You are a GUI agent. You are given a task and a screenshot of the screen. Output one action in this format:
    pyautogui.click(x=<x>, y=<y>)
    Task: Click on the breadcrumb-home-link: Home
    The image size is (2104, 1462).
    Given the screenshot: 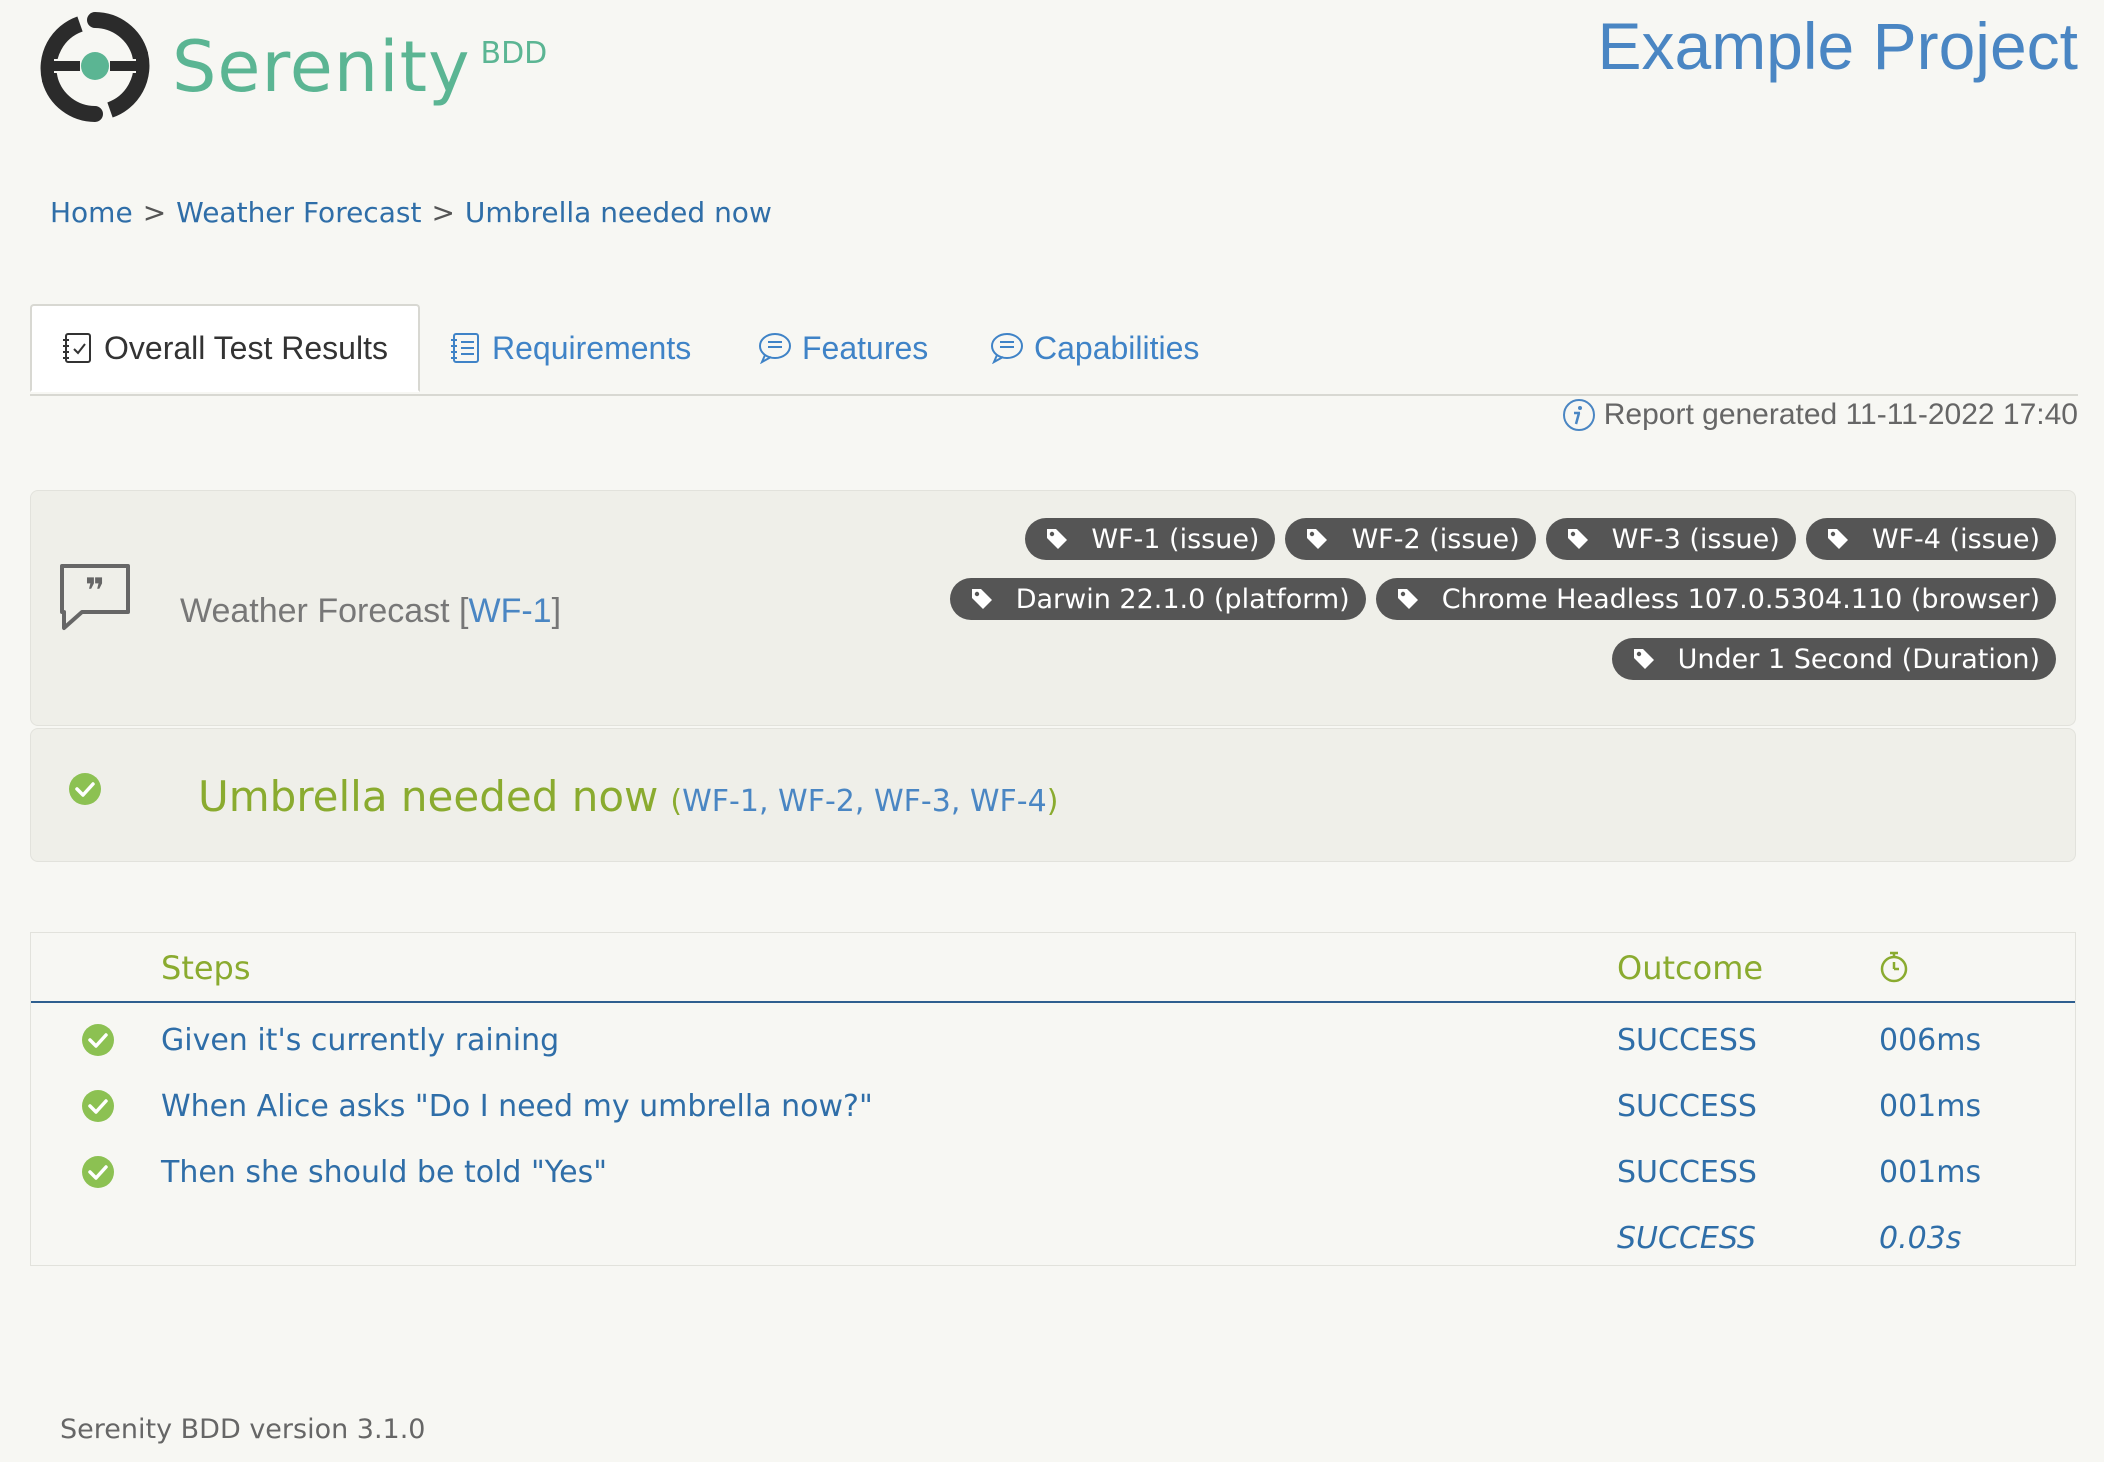 What is the action you would take?
    pyautogui.click(x=91, y=212)
    